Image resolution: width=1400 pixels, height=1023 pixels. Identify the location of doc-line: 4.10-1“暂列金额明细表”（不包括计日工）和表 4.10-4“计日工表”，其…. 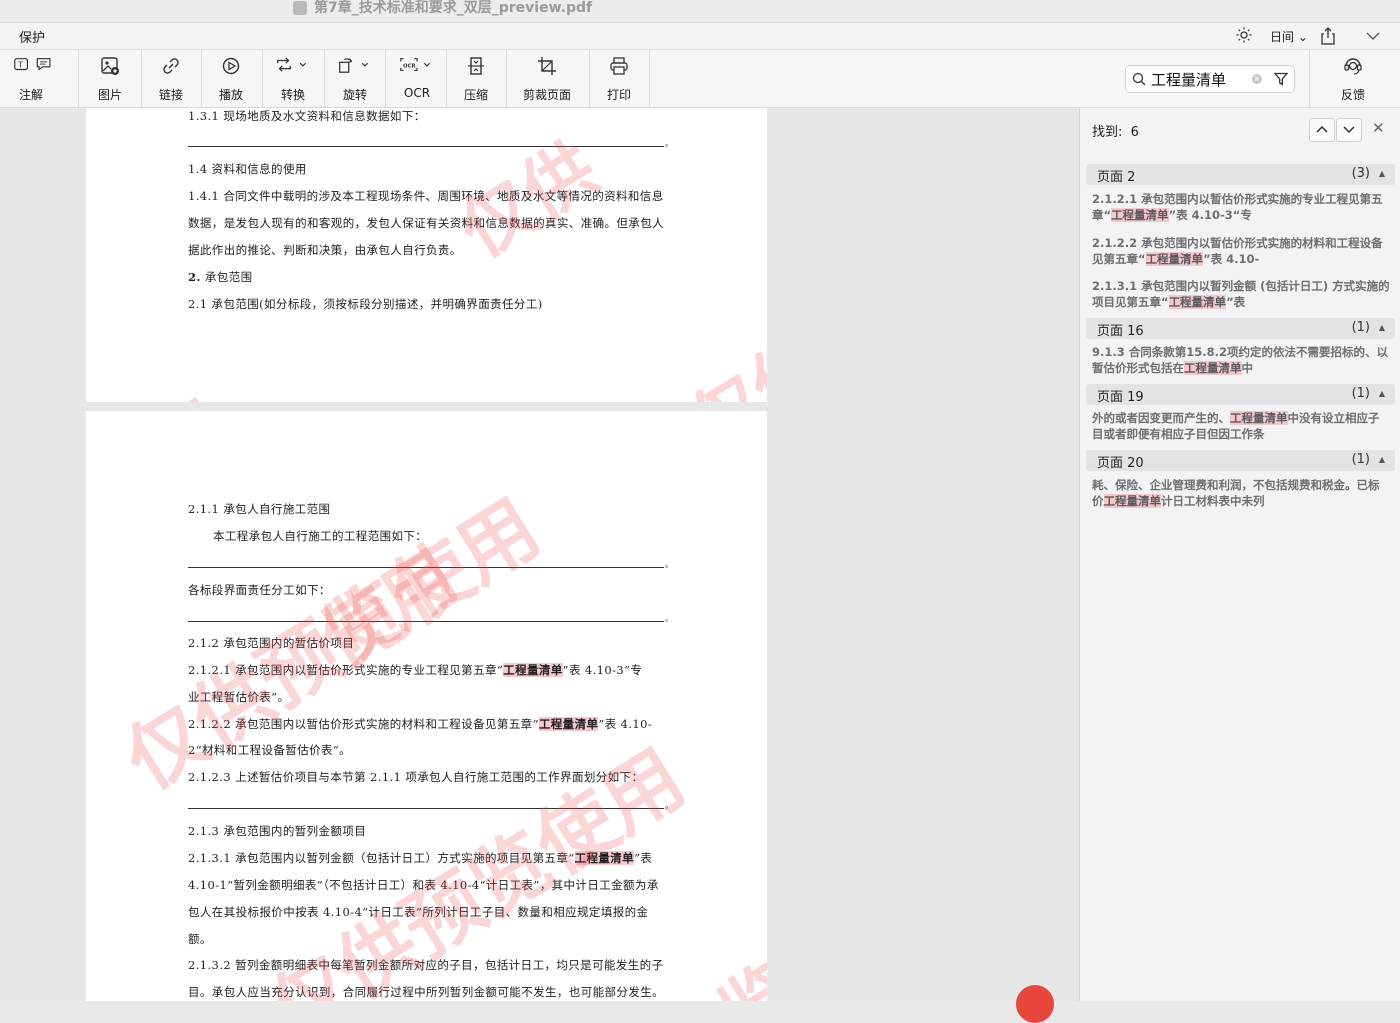
(423, 885).